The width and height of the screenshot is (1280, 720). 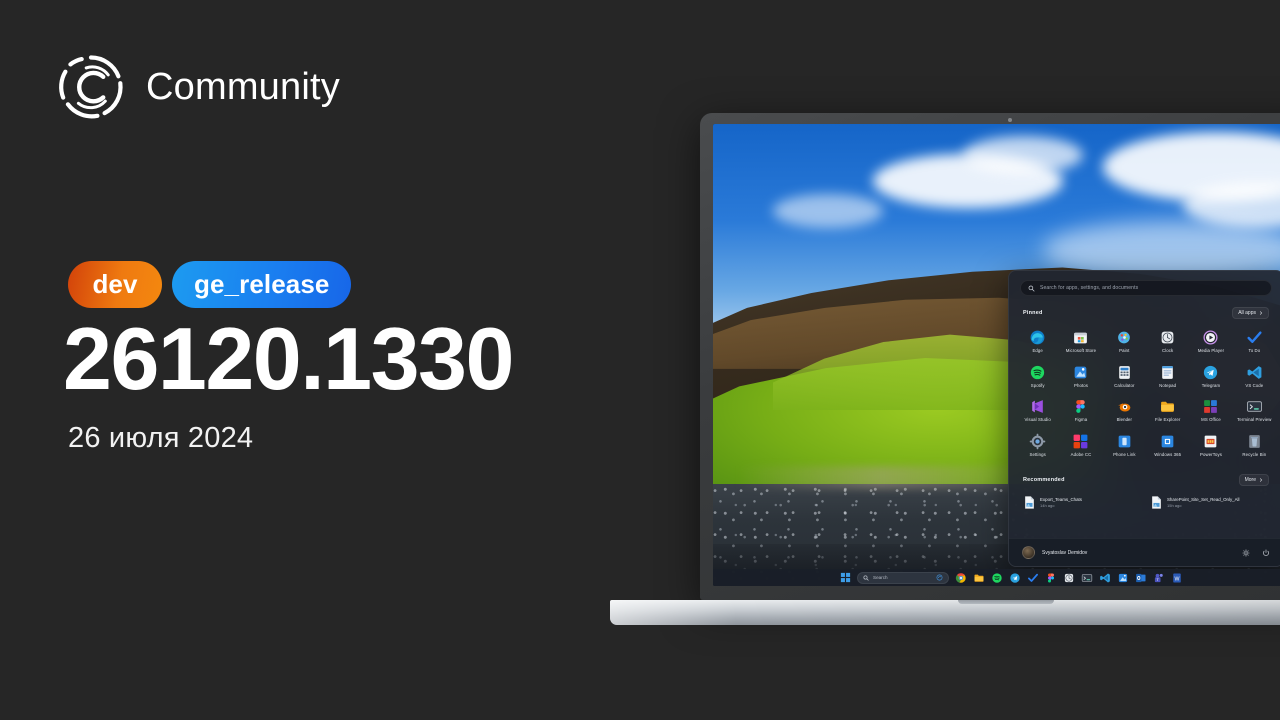 I want to click on app-label: Phone Link, so click(x=1124, y=455).